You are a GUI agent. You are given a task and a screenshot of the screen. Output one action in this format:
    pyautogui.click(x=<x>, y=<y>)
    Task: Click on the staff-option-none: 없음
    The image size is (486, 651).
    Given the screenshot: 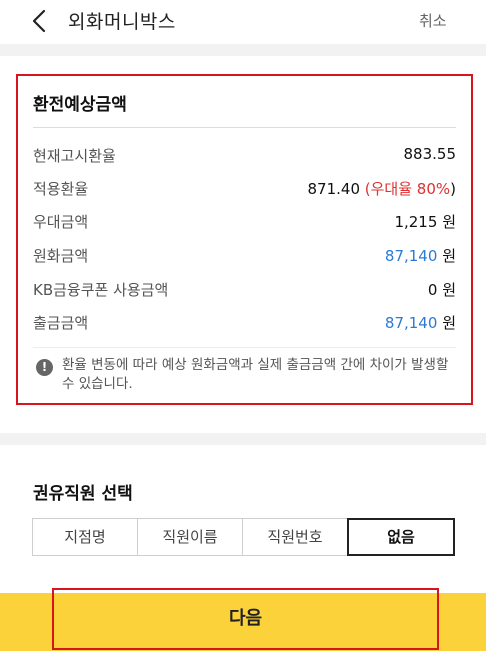 What is the action you would take?
    pyautogui.click(x=401, y=537)
    